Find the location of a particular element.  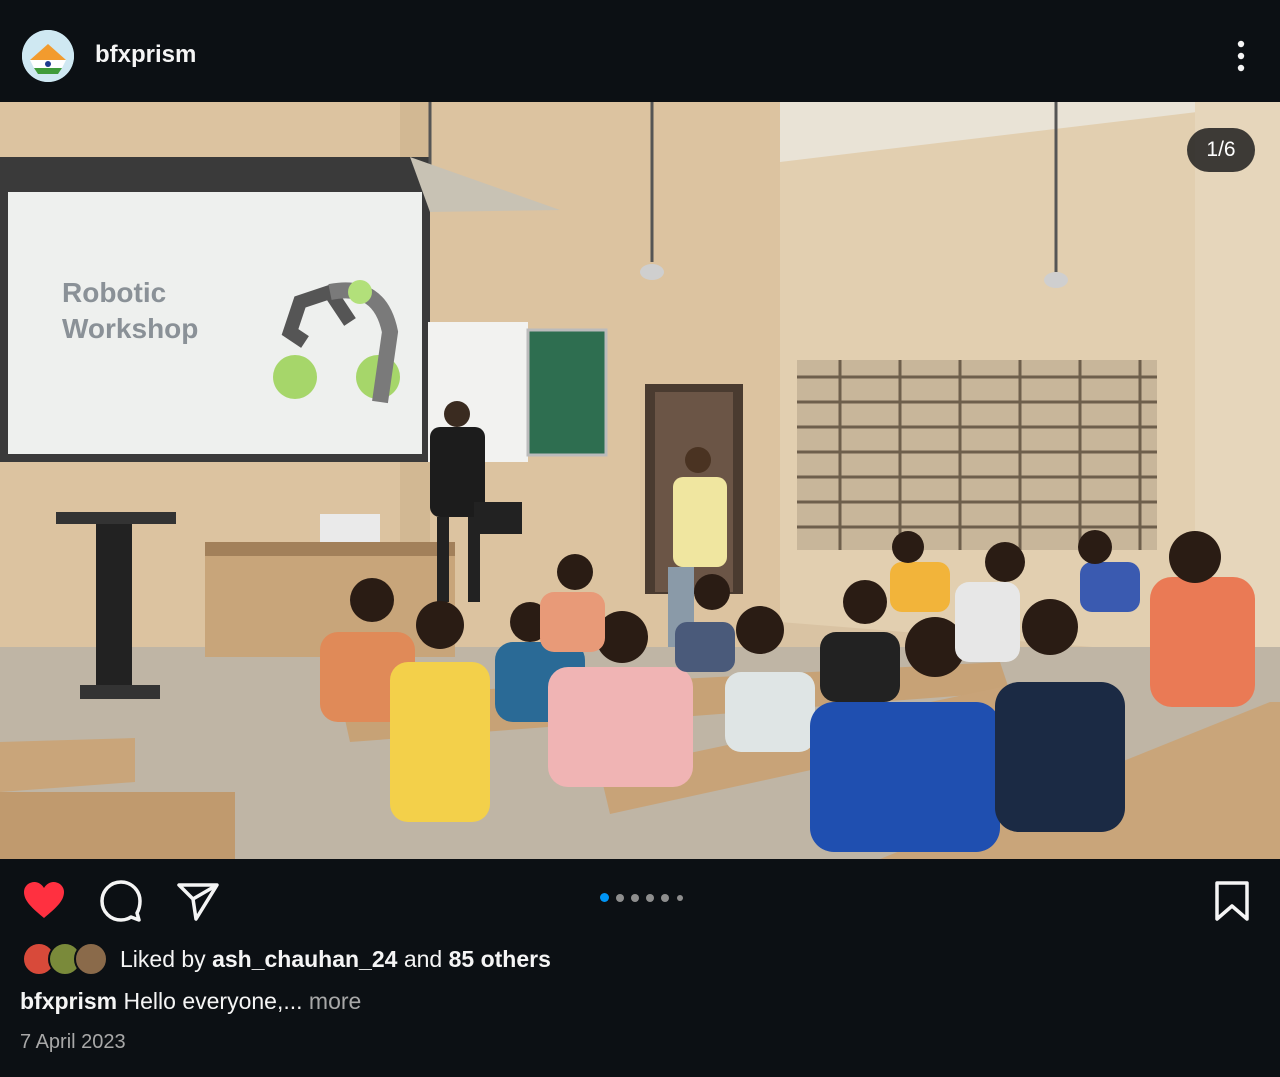

comment-icon is located at coordinates (121, 901).